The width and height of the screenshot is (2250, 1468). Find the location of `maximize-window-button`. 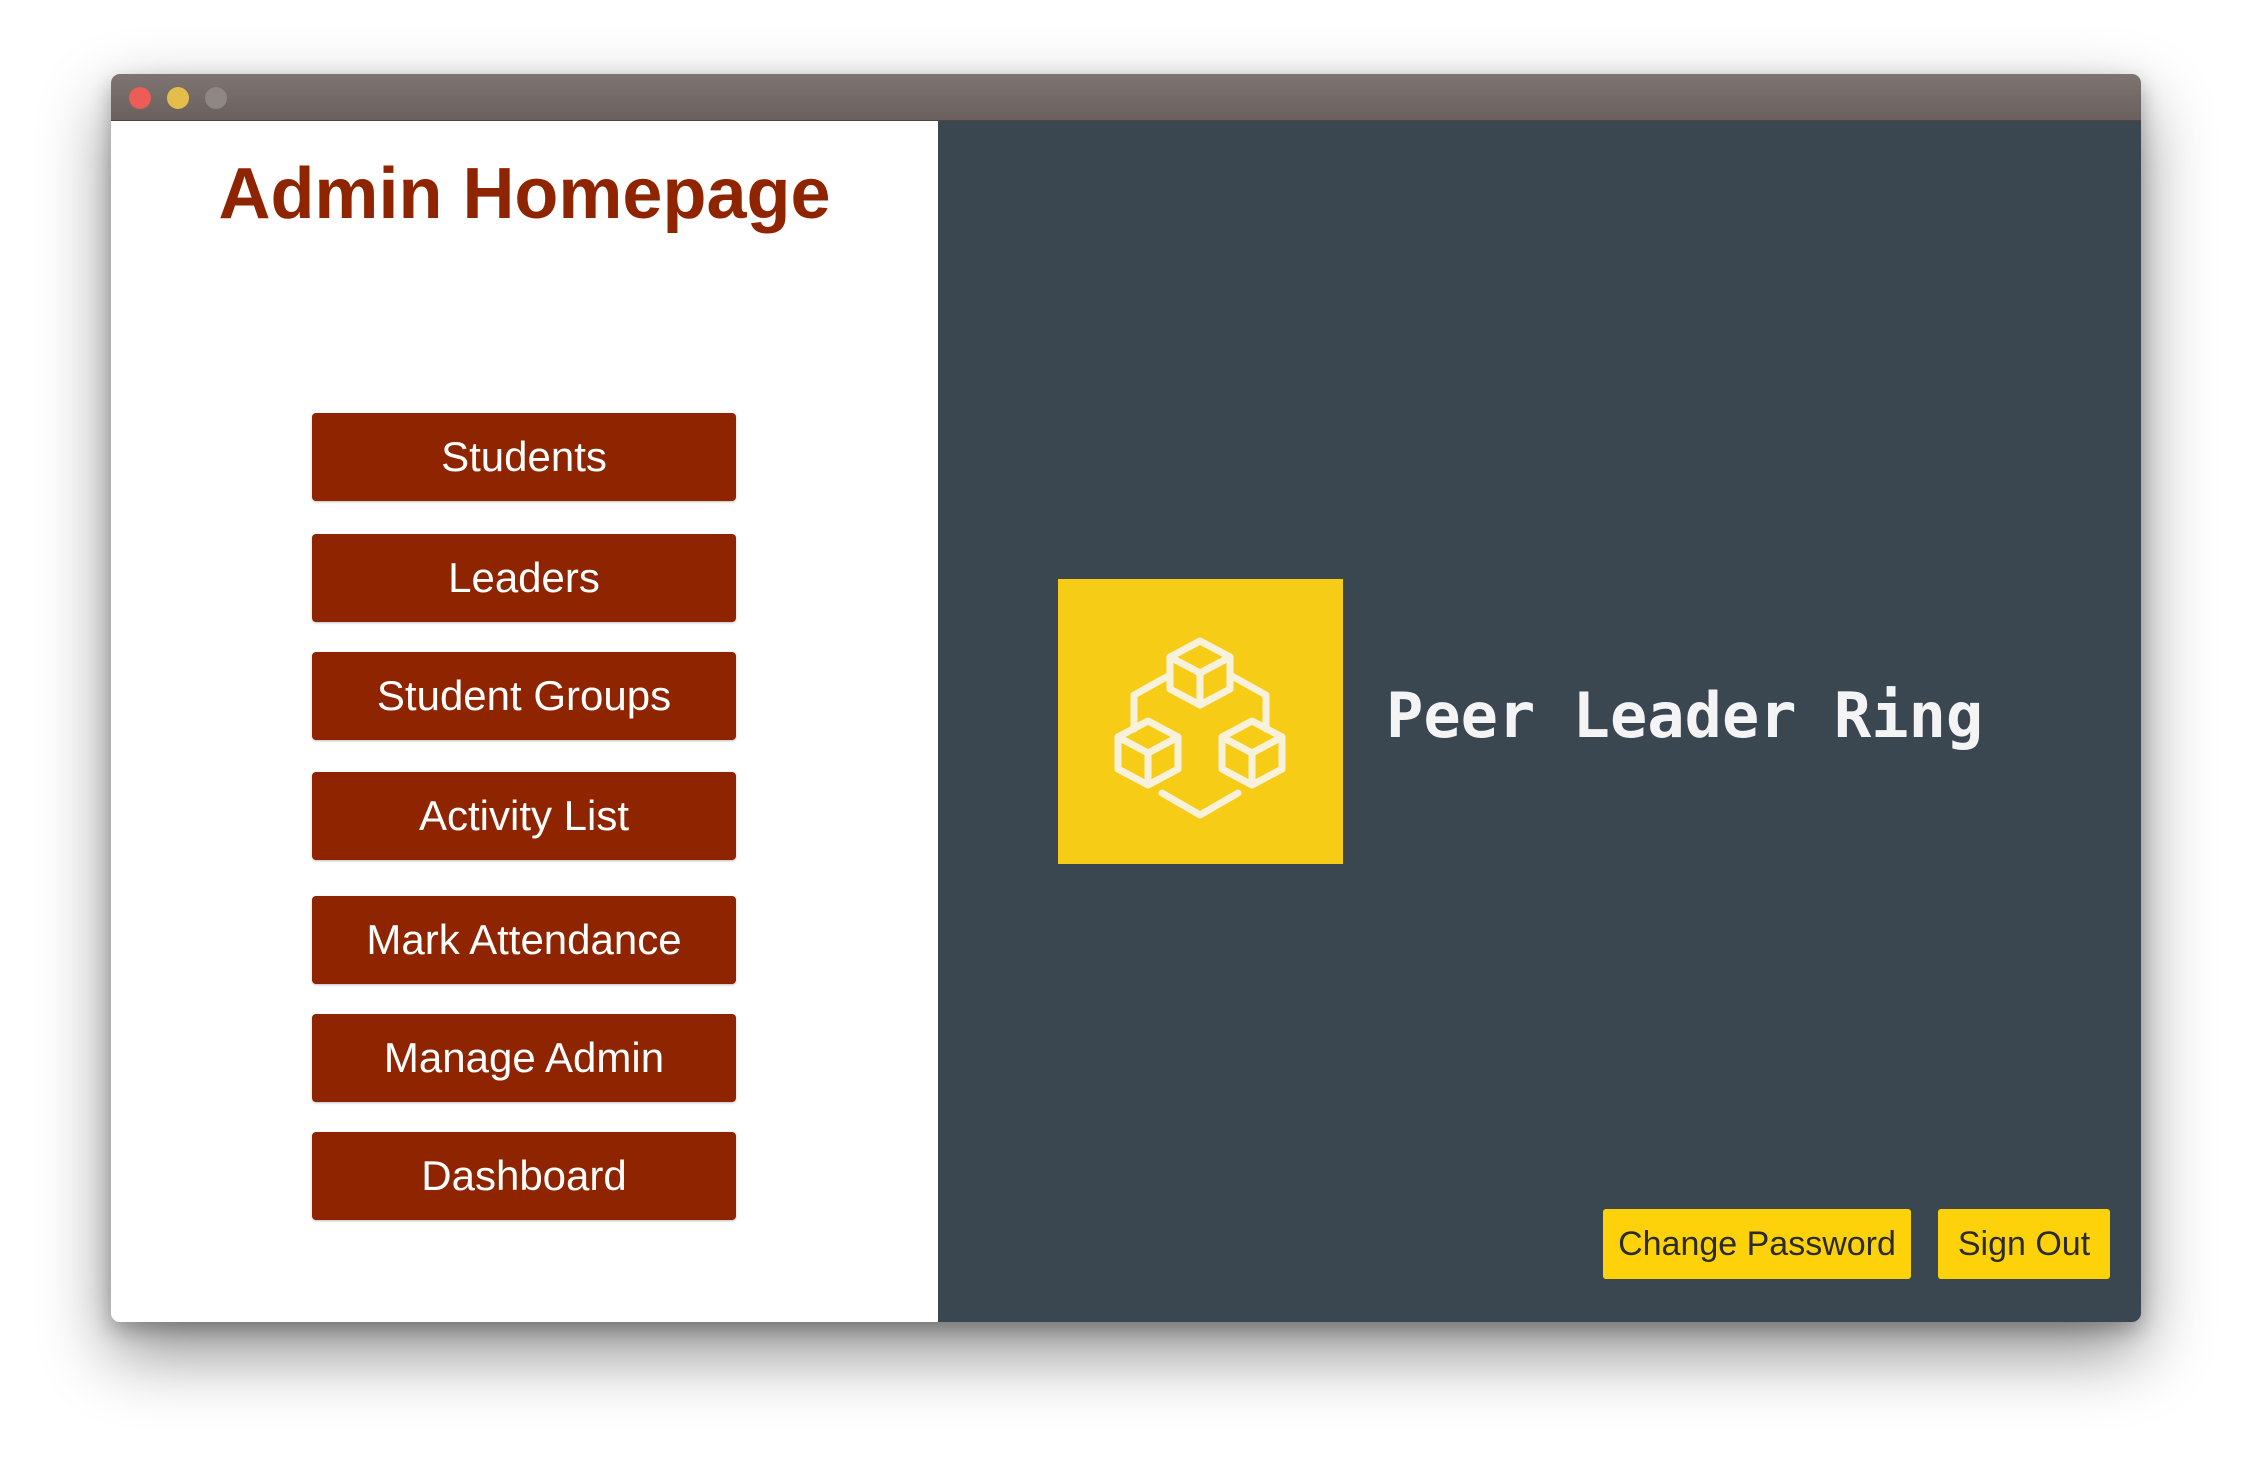

maximize-window-button is located at coordinates (216, 98).